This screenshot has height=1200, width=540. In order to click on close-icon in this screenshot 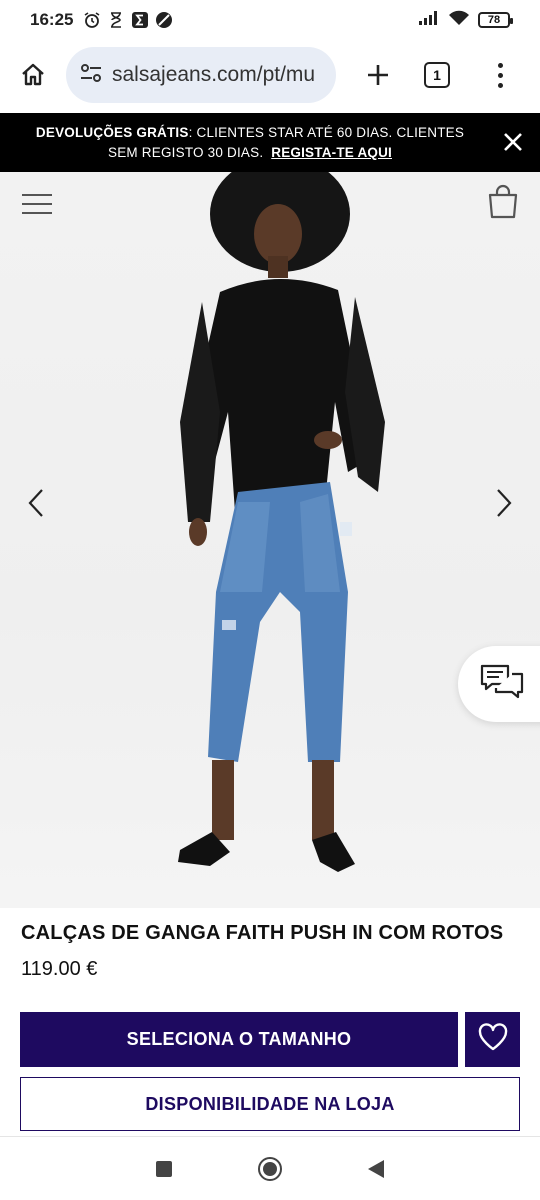, I will do `click(513, 142)`.